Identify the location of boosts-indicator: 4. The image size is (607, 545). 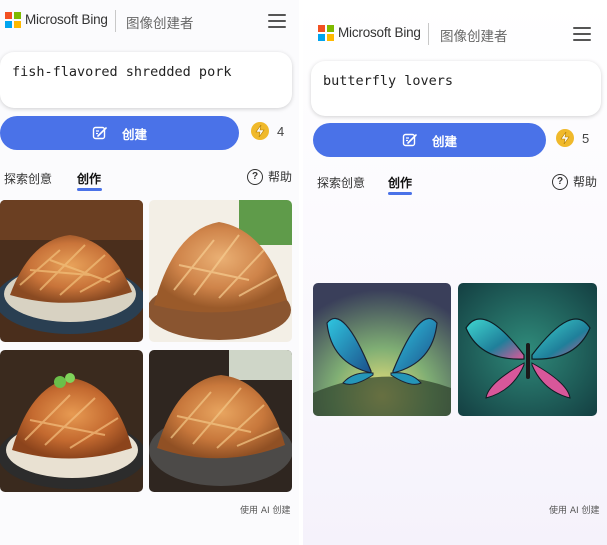
(267, 131).